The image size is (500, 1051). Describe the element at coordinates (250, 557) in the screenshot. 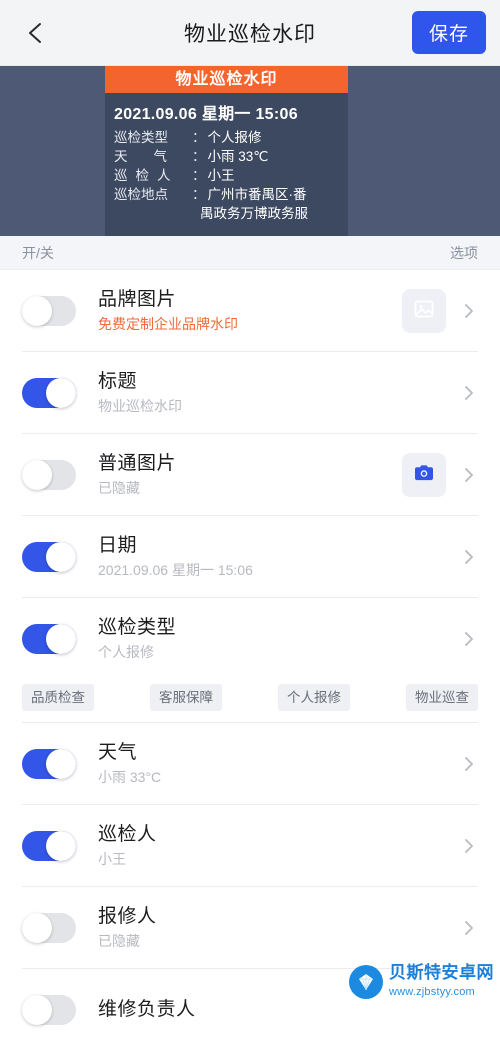

I see `list-item-date: 日期 2021.09.06 星期一 15:06` at that location.